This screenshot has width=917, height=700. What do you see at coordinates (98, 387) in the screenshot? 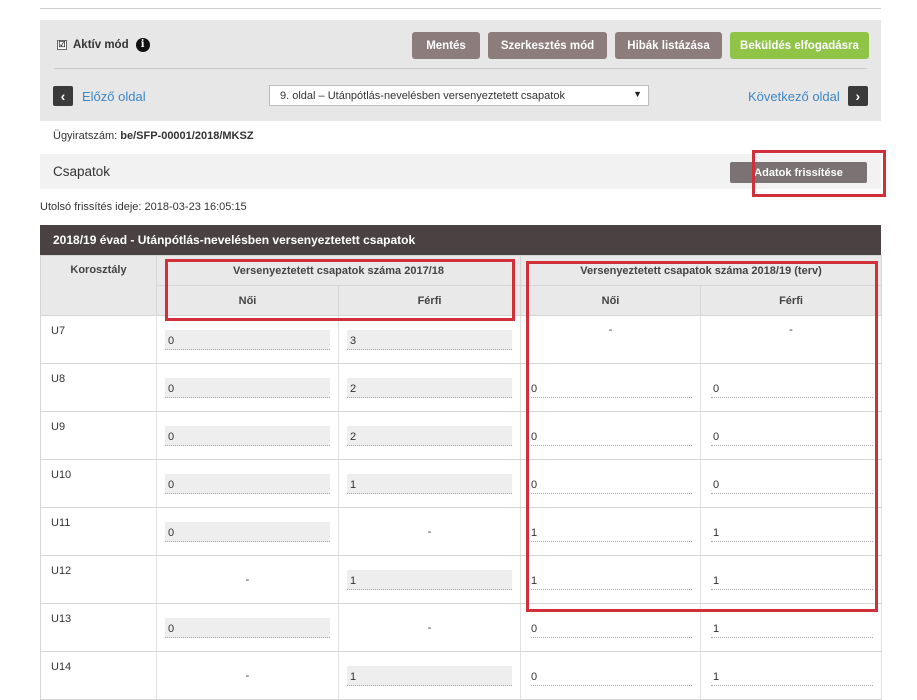
I see `age-cell: U8` at bounding box center [98, 387].